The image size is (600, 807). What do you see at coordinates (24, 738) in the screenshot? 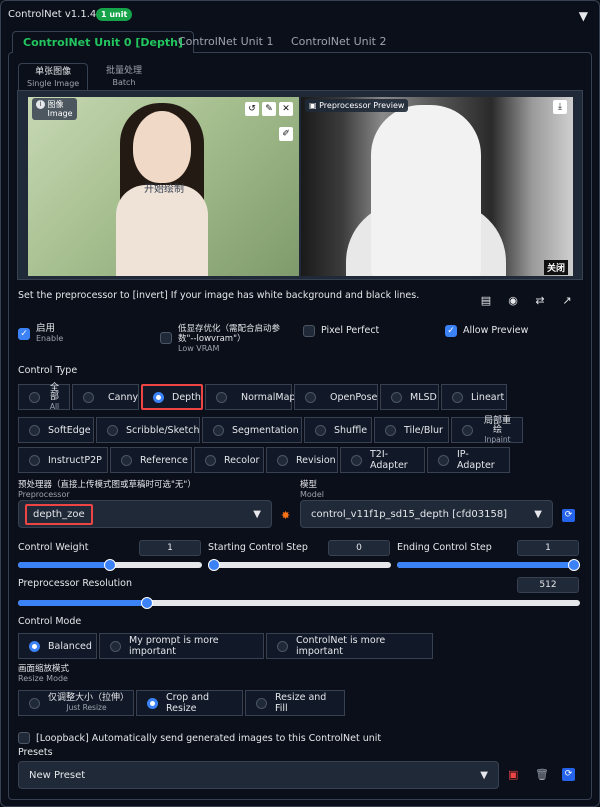
I see `loopback-checkbox` at bounding box center [24, 738].